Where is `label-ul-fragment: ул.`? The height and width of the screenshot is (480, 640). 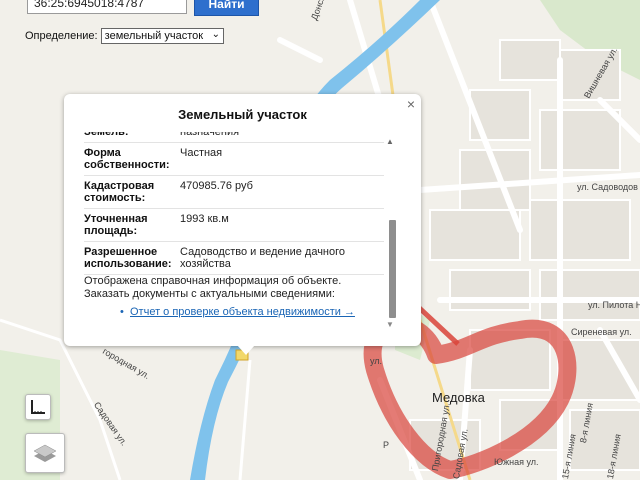 label-ul-fragment: ул. is located at coordinates (376, 361).